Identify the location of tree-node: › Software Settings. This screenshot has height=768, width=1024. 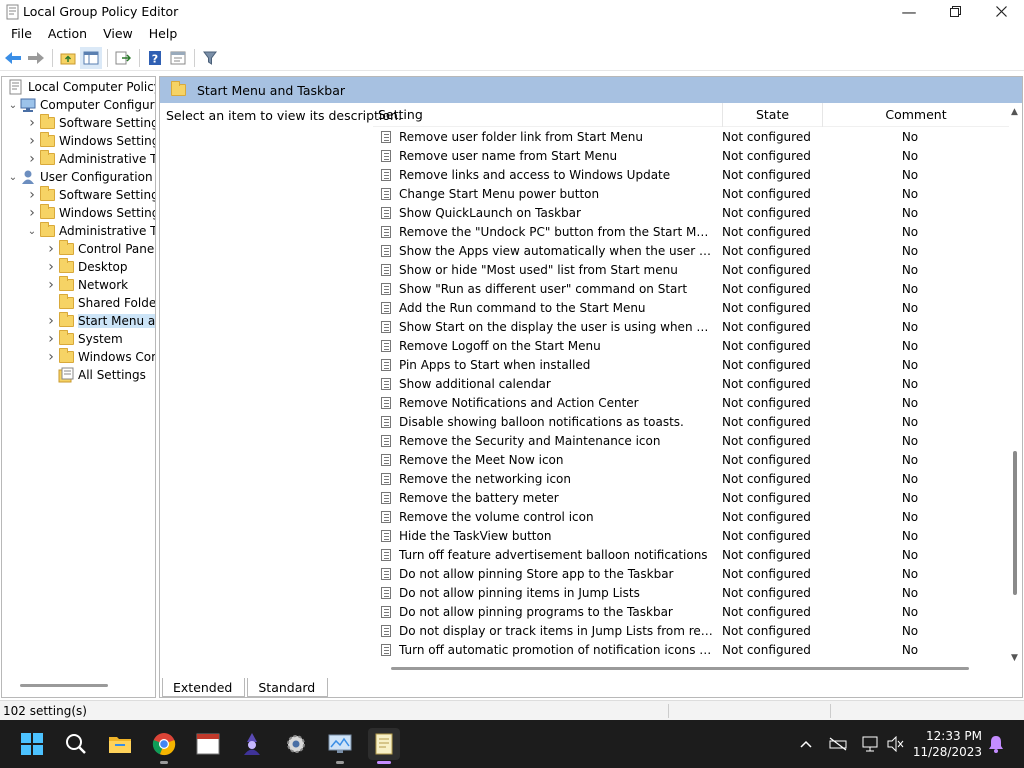
(90, 195).